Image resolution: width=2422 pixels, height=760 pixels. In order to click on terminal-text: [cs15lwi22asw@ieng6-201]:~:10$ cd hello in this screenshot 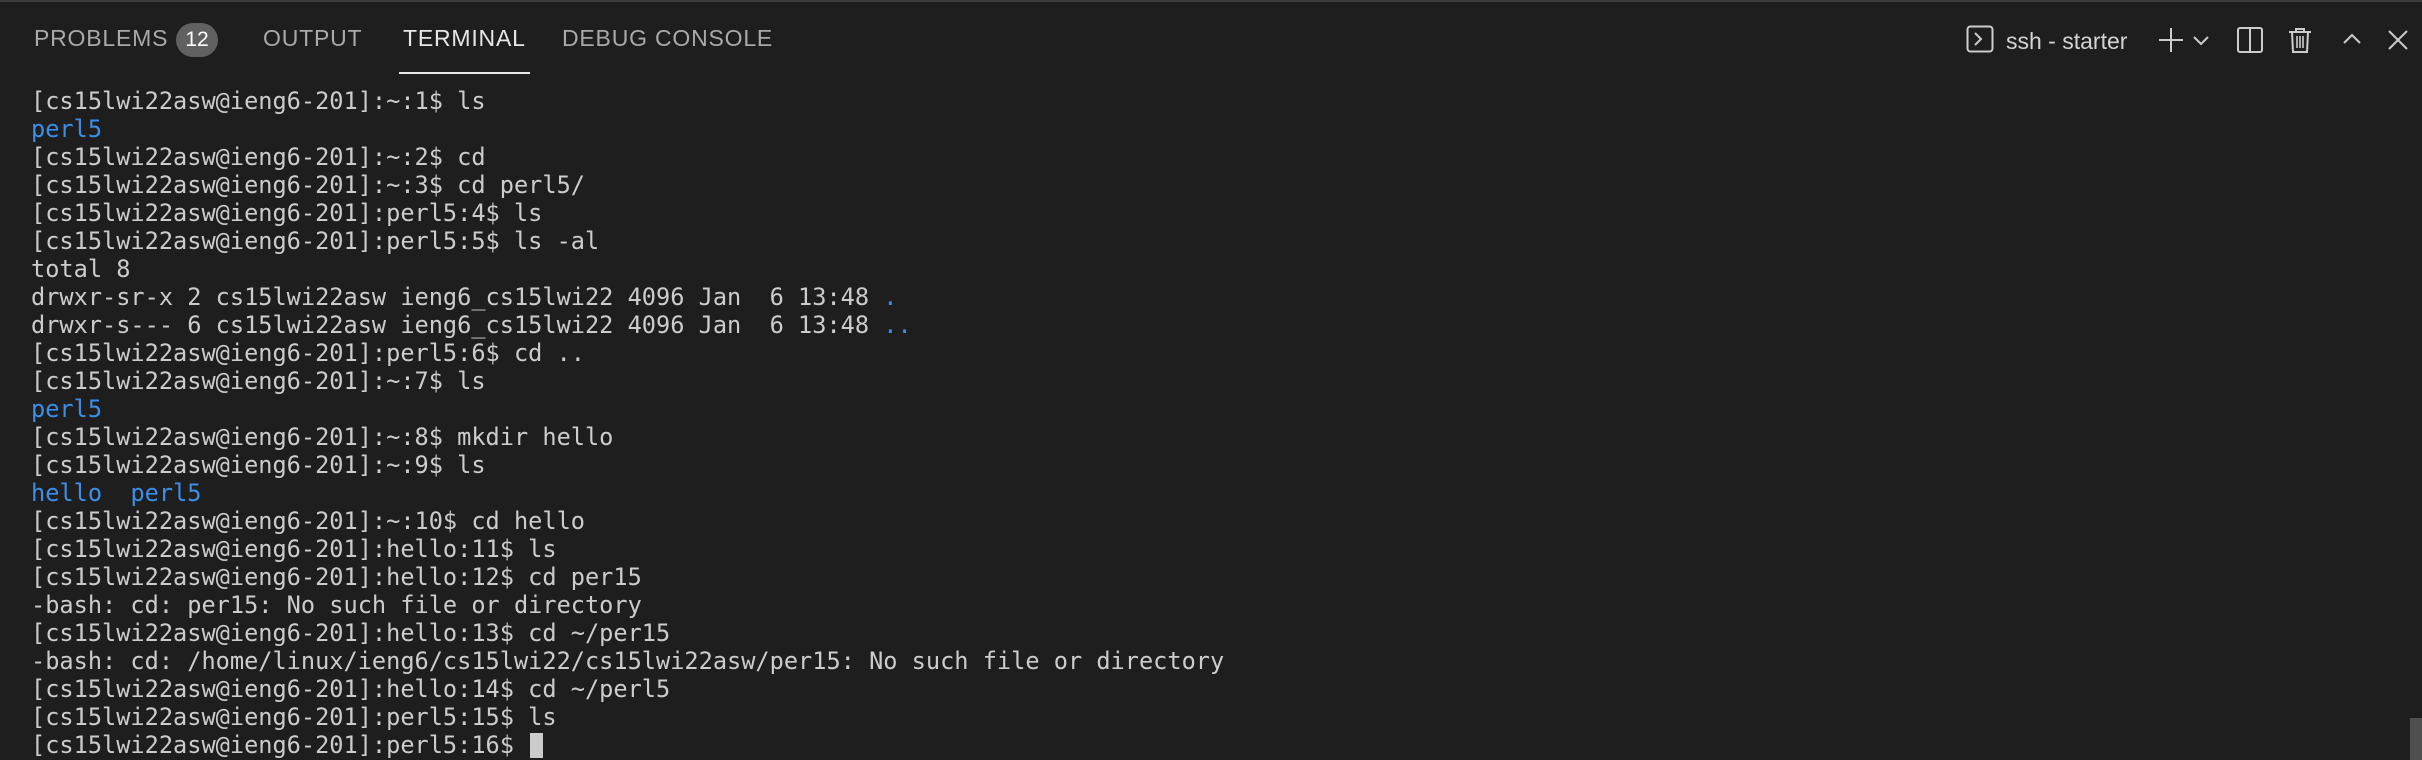, I will do `click(308, 521)`.